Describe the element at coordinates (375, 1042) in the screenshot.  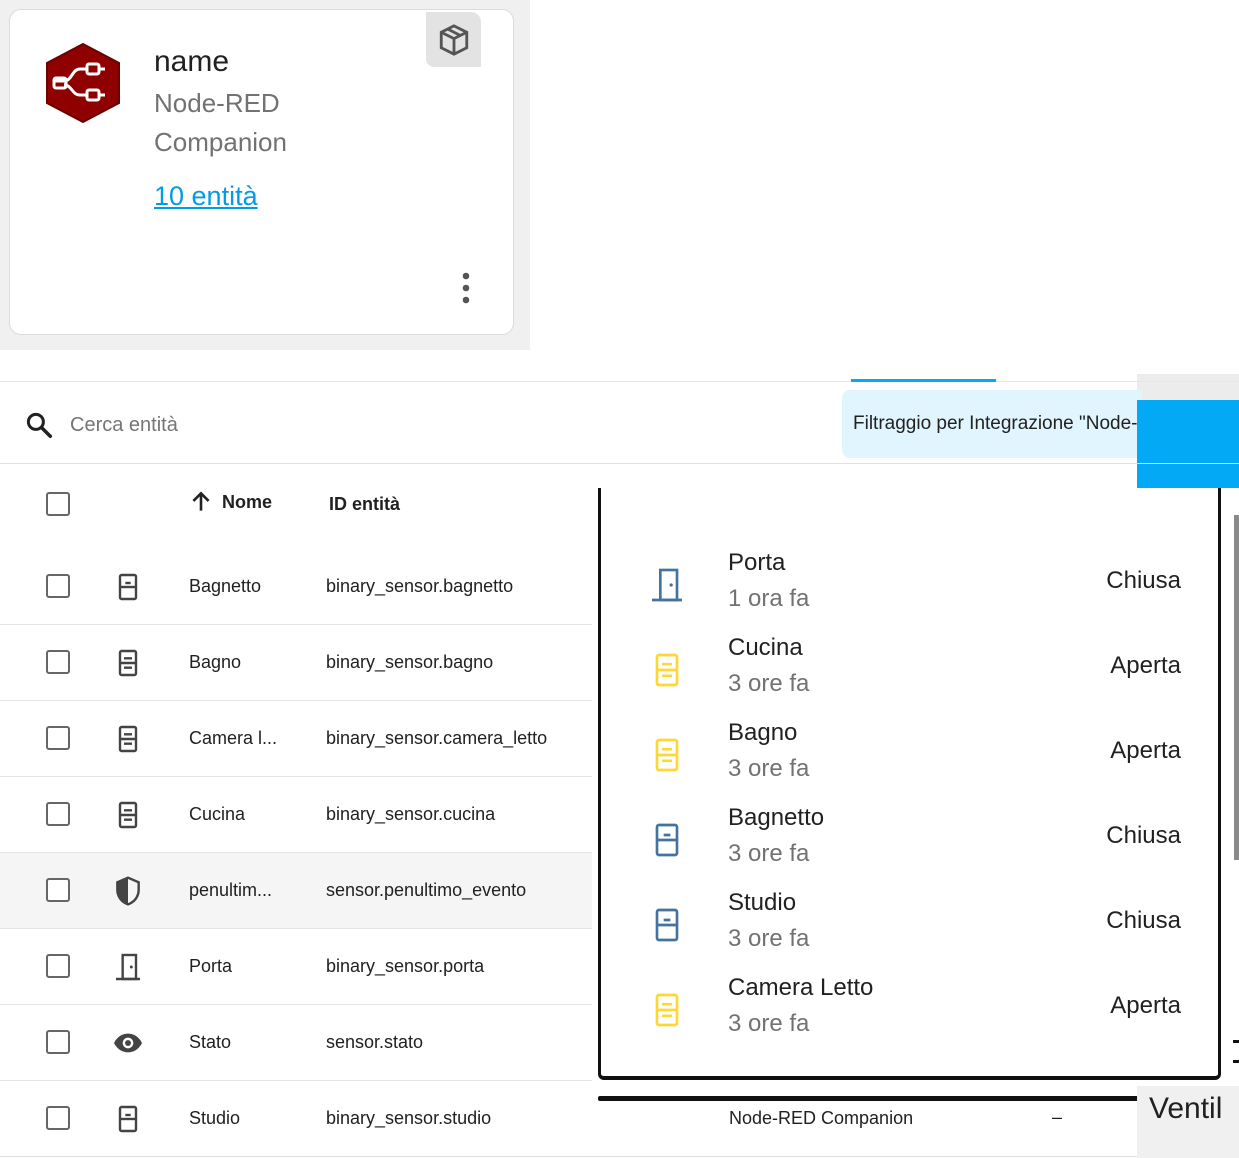
I see `row-entity-id: sensor.stato` at that location.